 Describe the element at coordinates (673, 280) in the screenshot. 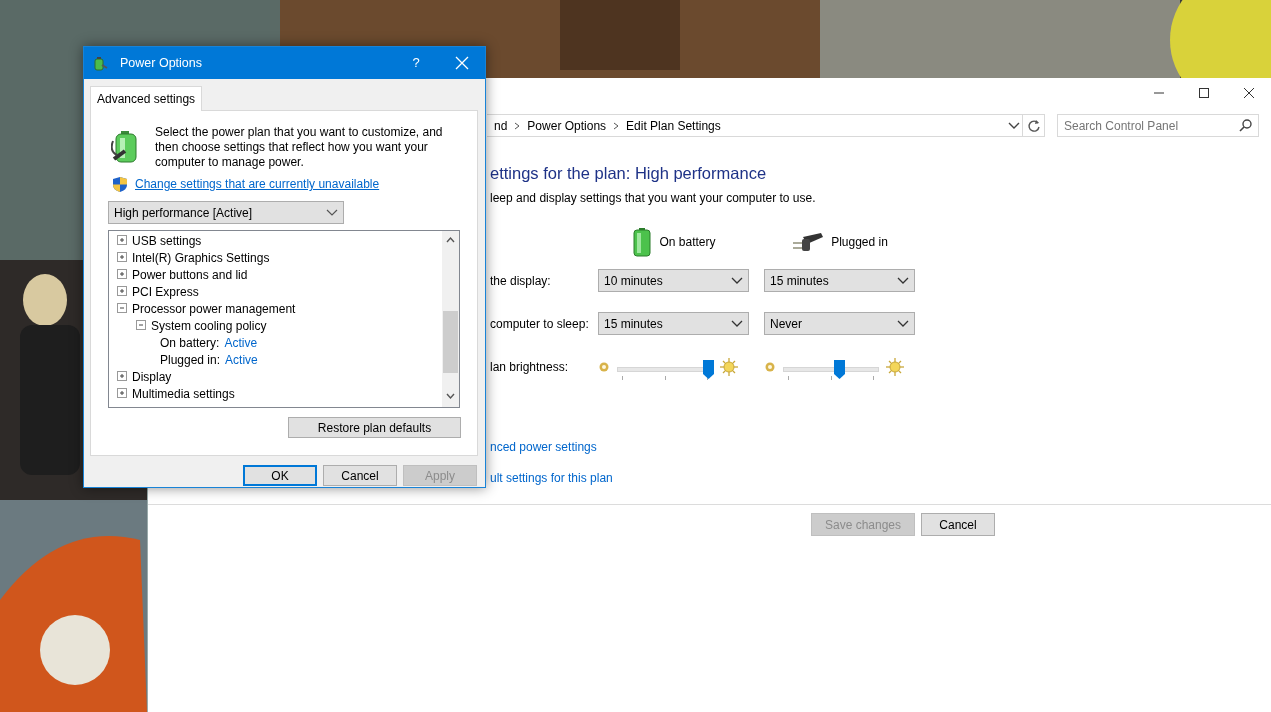

I see `dropdown: 10 minutes` at that location.